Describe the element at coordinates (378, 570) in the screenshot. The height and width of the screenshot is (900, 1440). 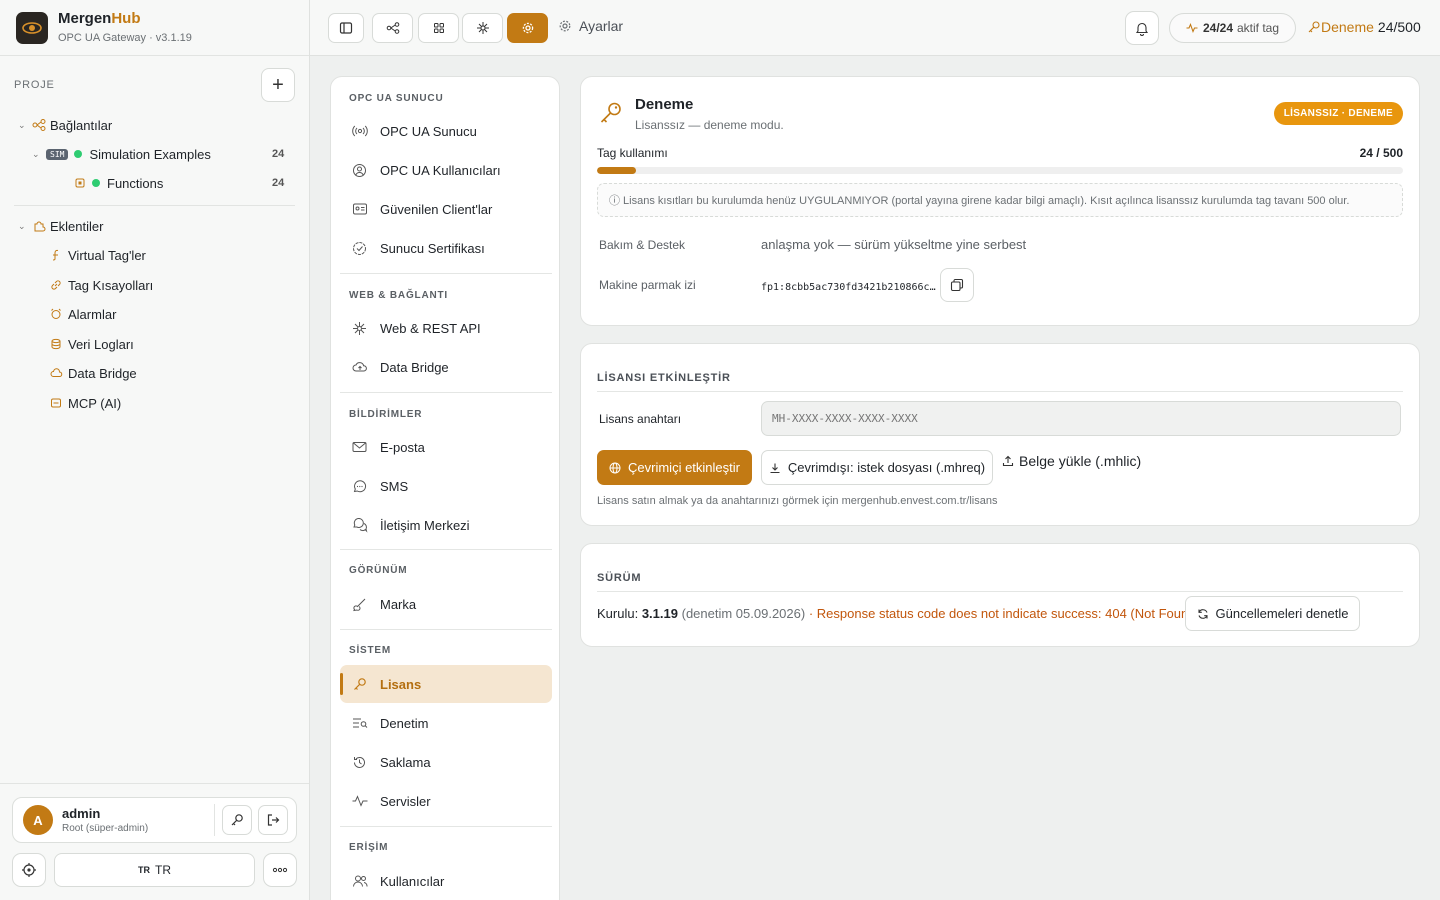
I see `menu-section-title: GÖRÜNÜM` at that location.